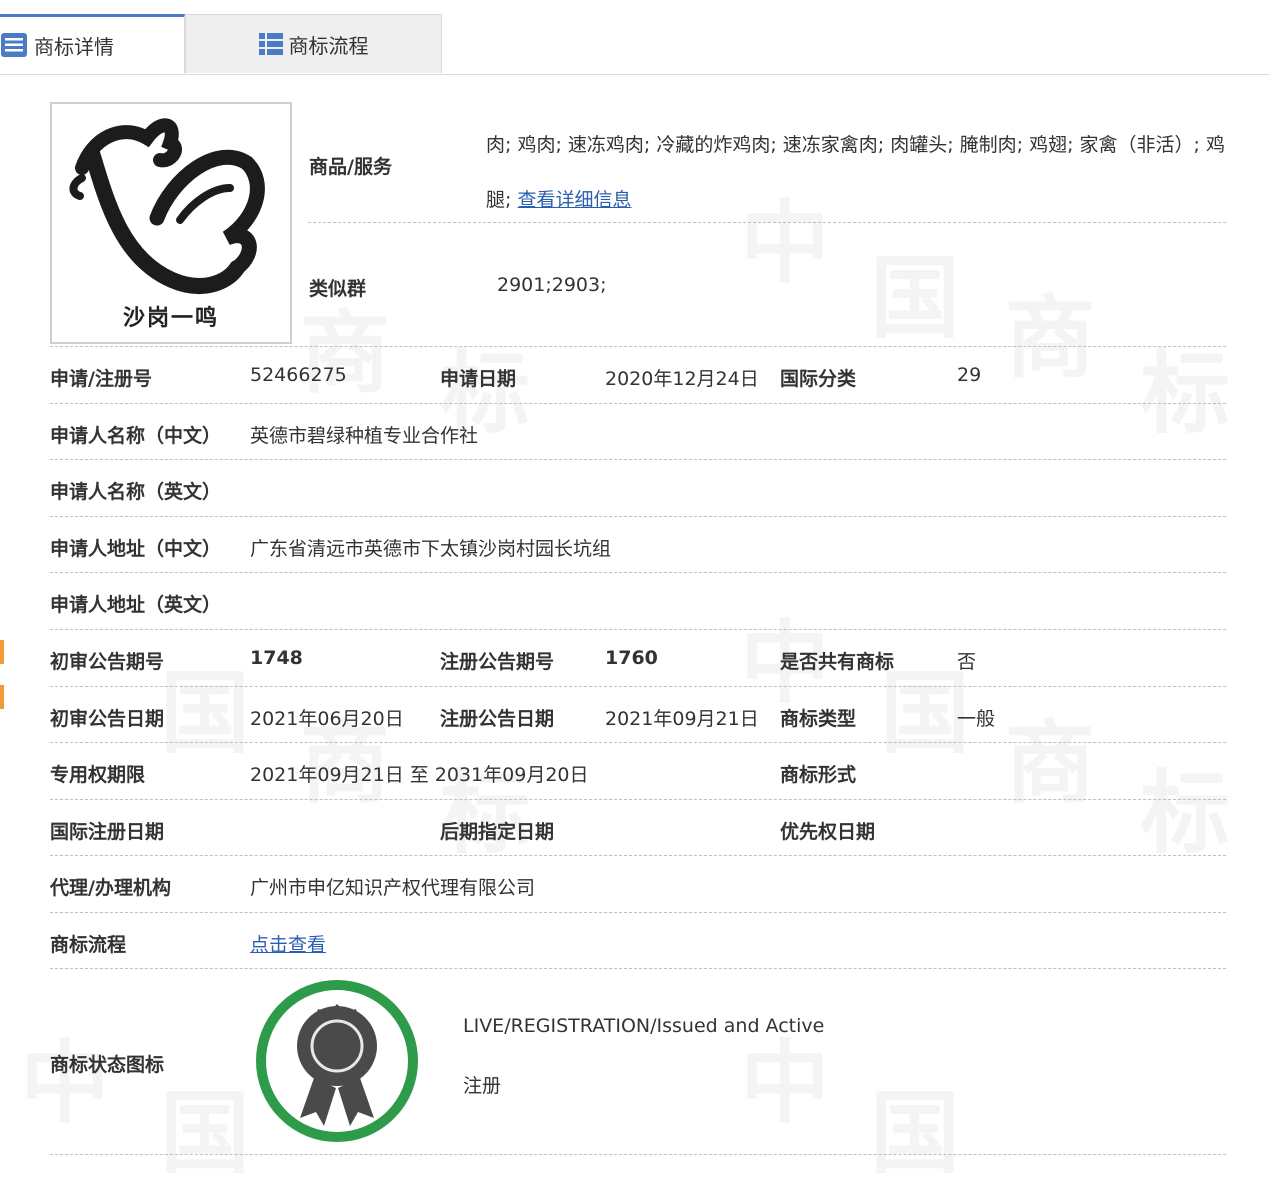 The height and width of the screenshot is (1190, 1269). I want to click on prelim-date-value: 2021年06月20日, so click(327, 719).